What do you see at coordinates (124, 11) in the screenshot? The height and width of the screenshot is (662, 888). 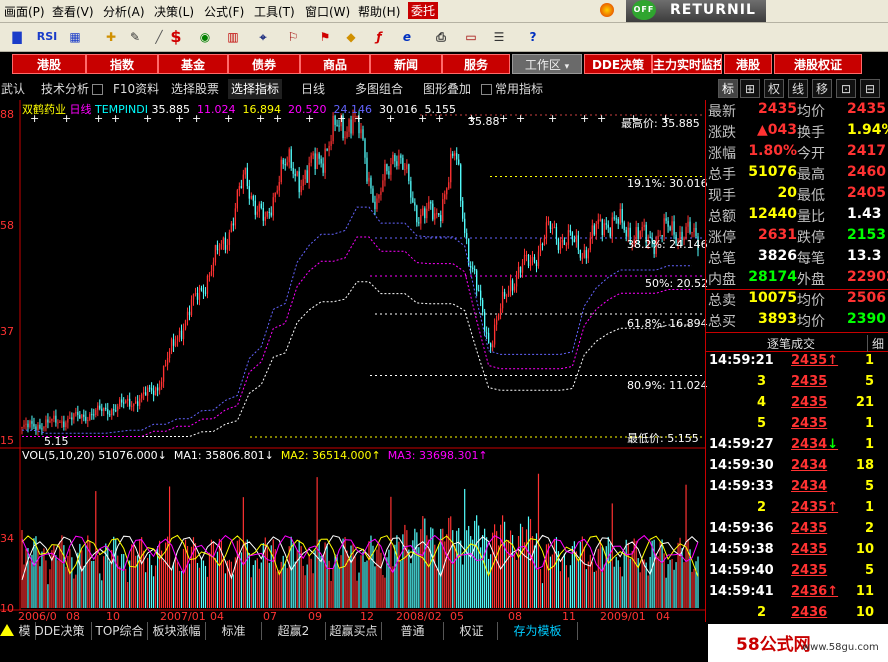 I see `menu-analysis: 分析(A)` at bounding box center [124, 11].